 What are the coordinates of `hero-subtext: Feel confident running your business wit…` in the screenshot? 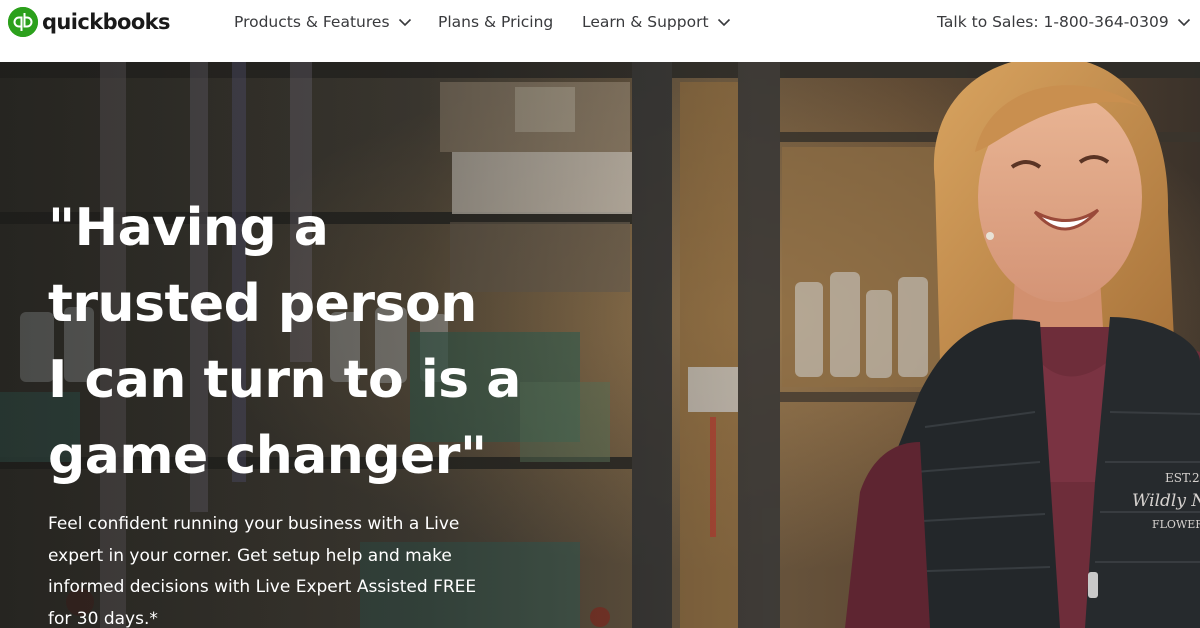 It's located at (262, 571).